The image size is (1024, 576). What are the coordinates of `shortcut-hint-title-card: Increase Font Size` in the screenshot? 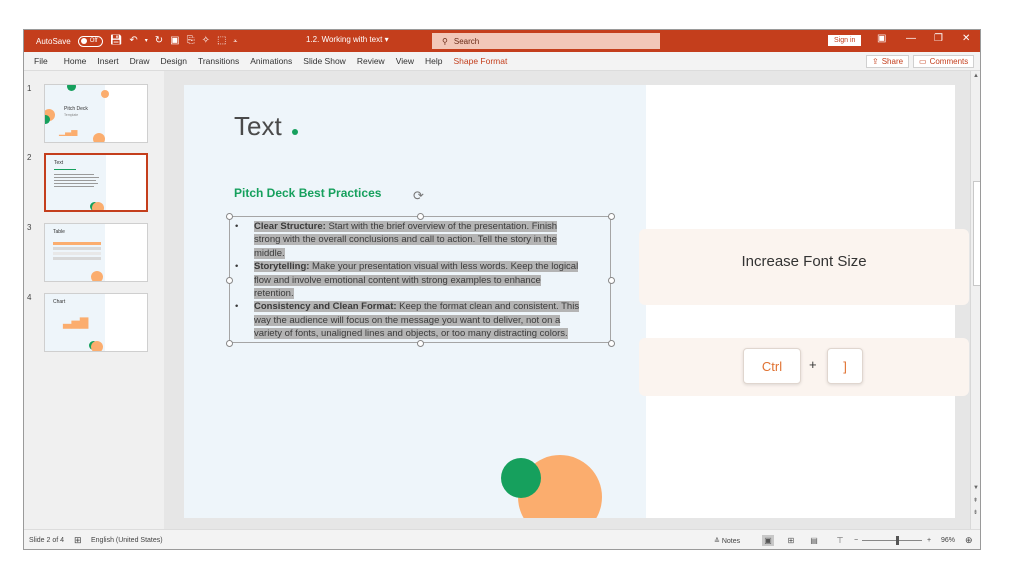 It's located at (804, 267).